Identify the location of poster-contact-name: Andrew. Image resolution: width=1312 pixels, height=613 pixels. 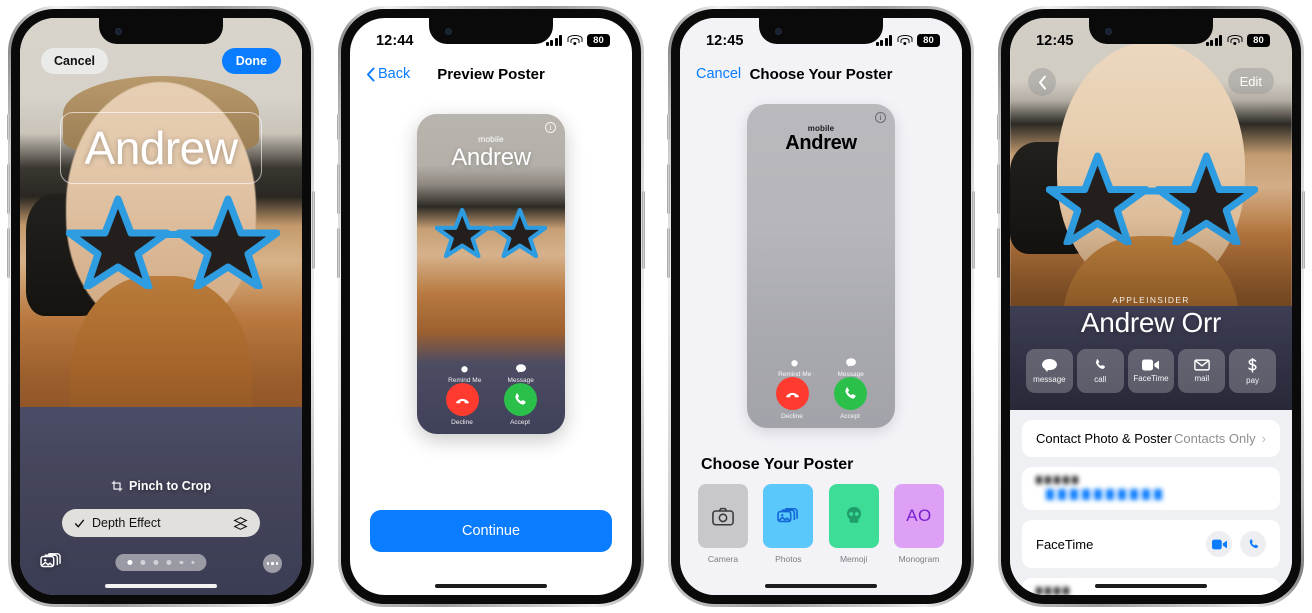
(491, 157).